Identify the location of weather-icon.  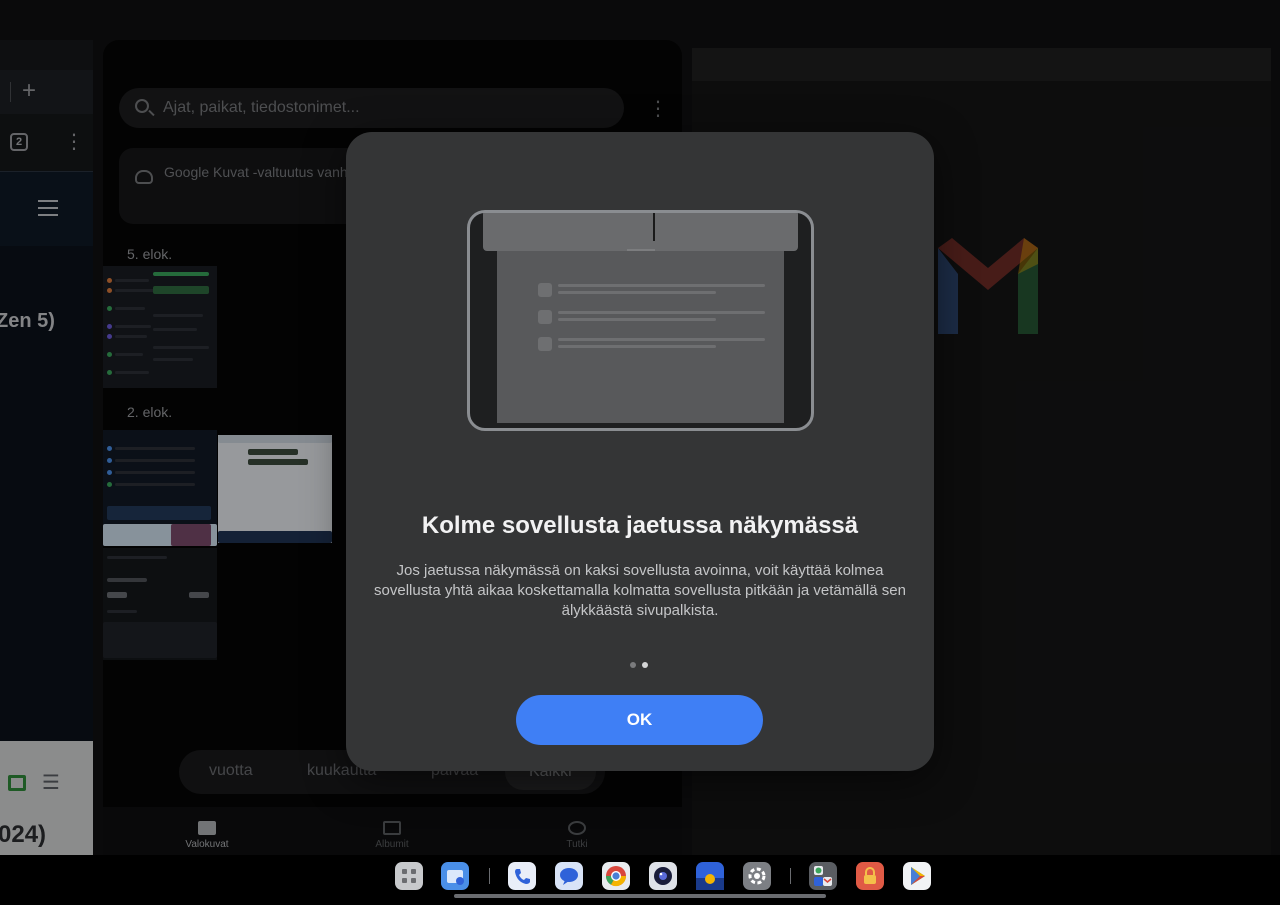
(710, 876).